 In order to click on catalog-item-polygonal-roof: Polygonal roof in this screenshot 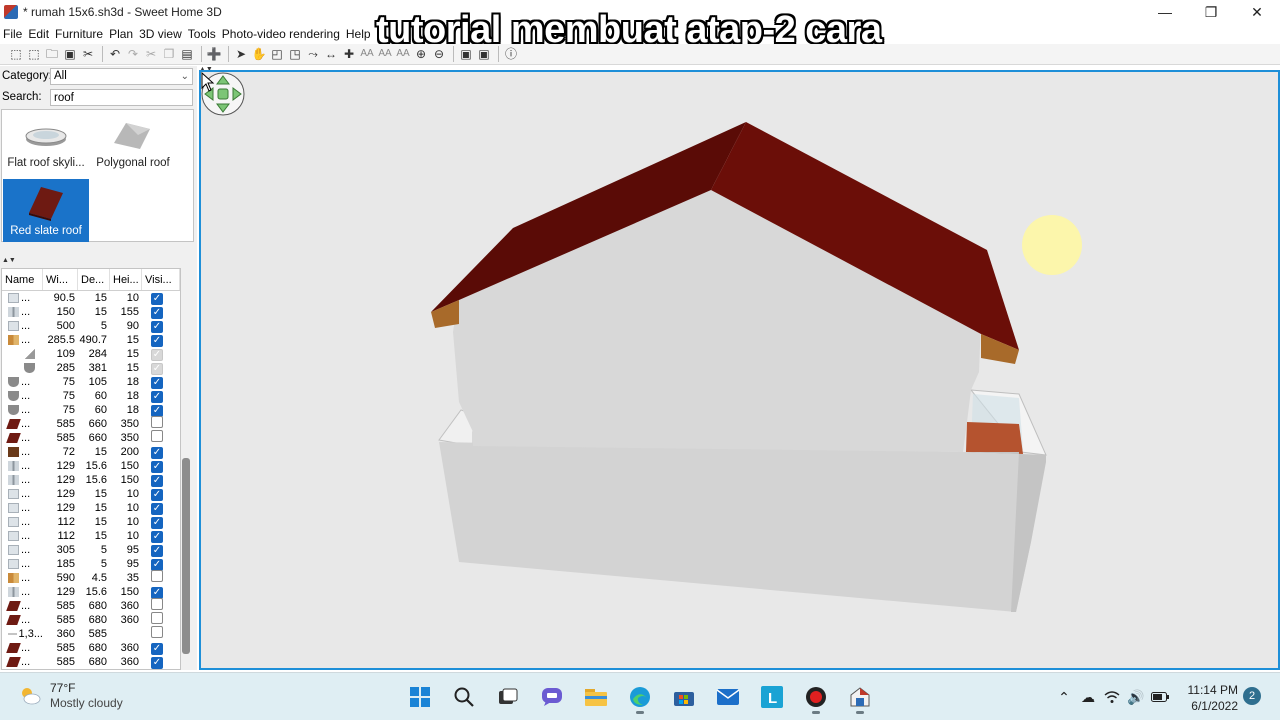, I will do `click(133, 142)`.